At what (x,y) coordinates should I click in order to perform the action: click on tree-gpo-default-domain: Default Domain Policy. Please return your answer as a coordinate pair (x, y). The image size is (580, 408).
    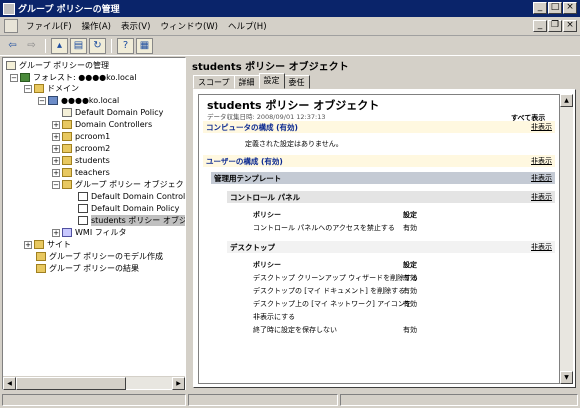
    Looking at the image, I should click on (128, 208).